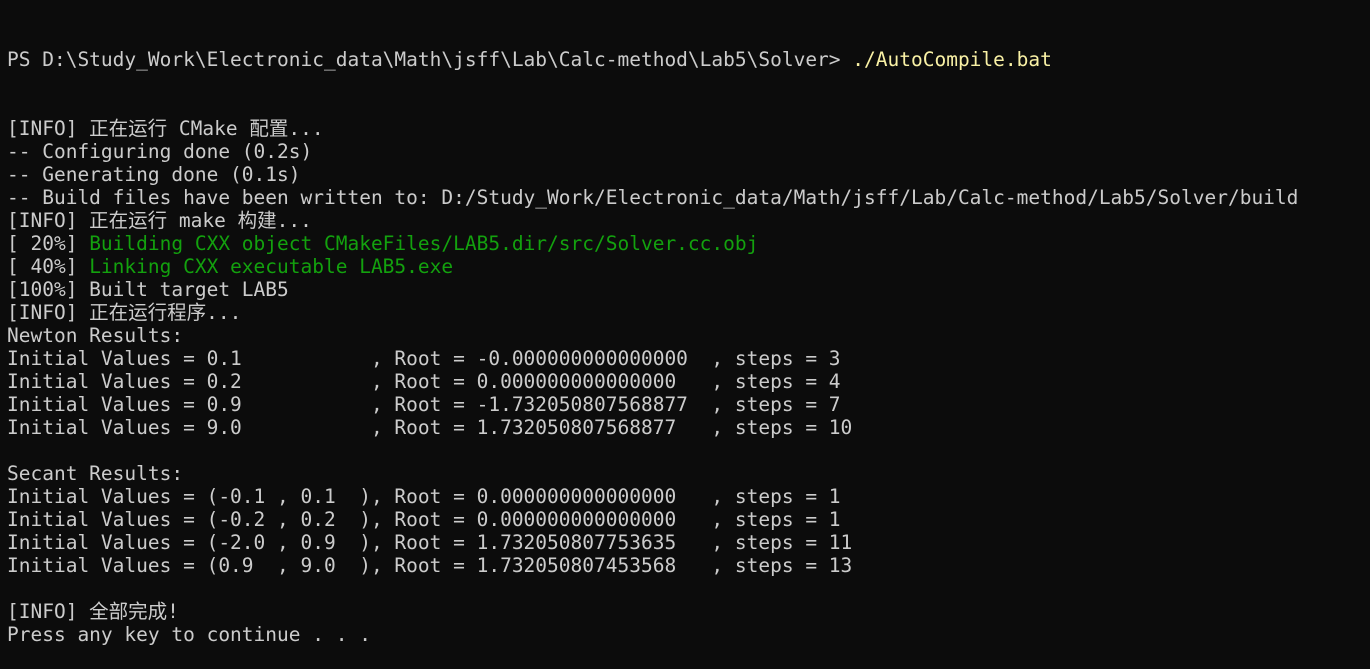 This screenshot has height=669, width=1370. I want to click on build-step-message: Linking CXX executable LAB5.exe, so click(271, 266).